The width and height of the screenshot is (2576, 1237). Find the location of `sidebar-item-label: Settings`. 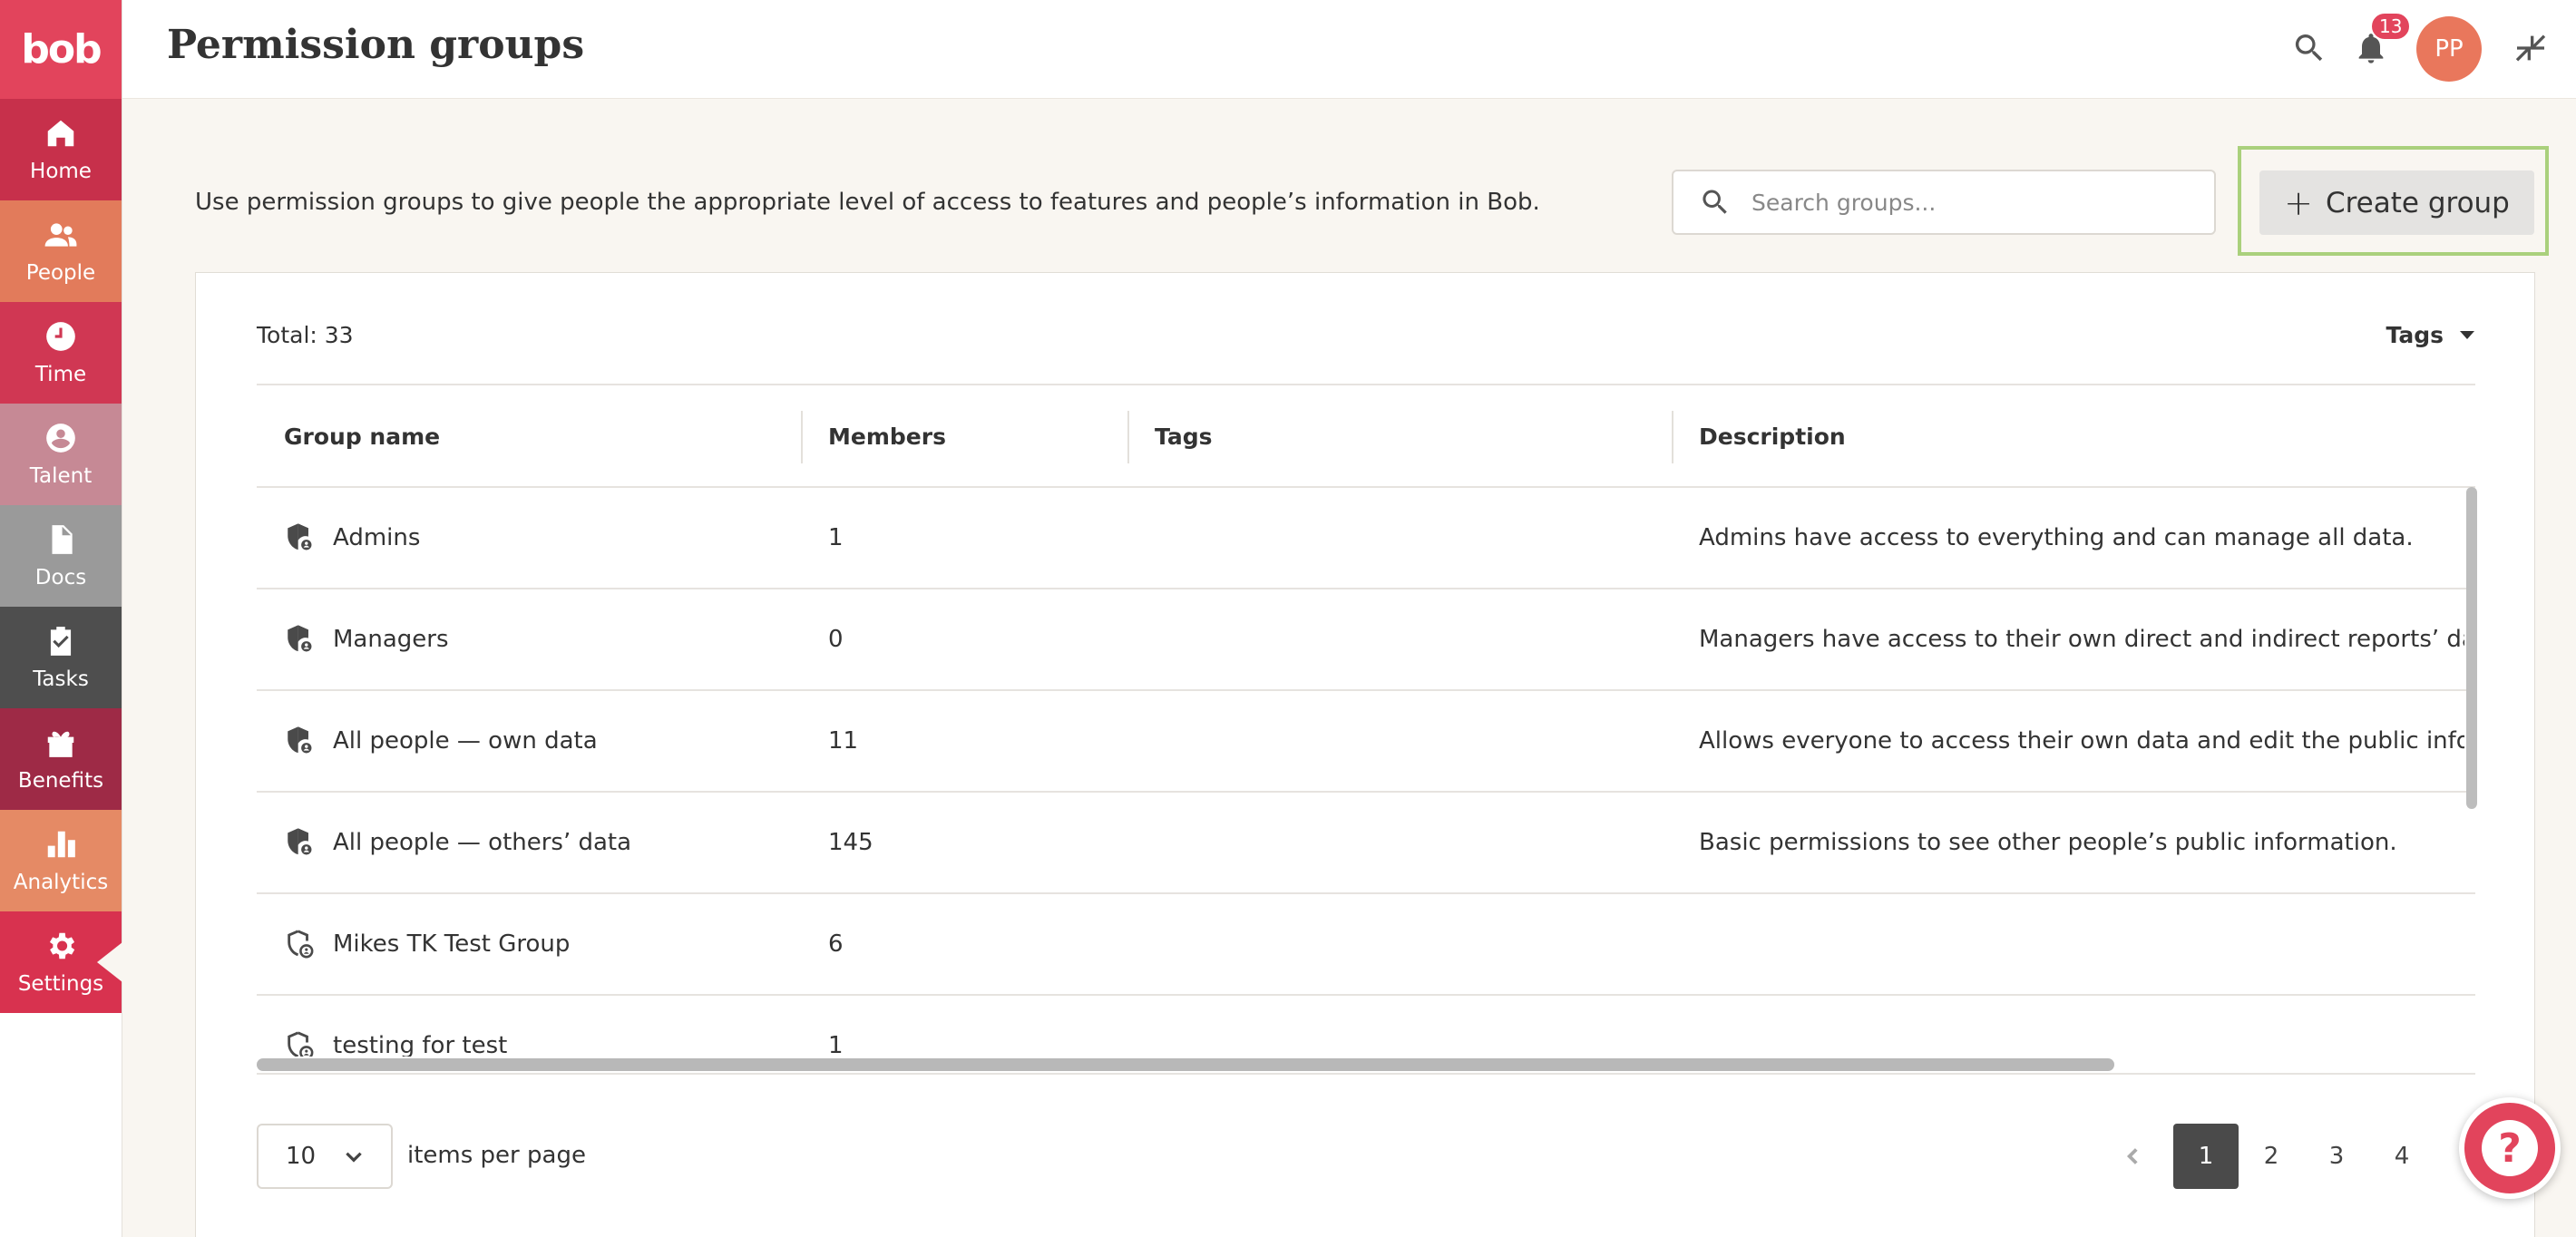

sidebar-item-label: Settings is located at coordinates (60, 984).